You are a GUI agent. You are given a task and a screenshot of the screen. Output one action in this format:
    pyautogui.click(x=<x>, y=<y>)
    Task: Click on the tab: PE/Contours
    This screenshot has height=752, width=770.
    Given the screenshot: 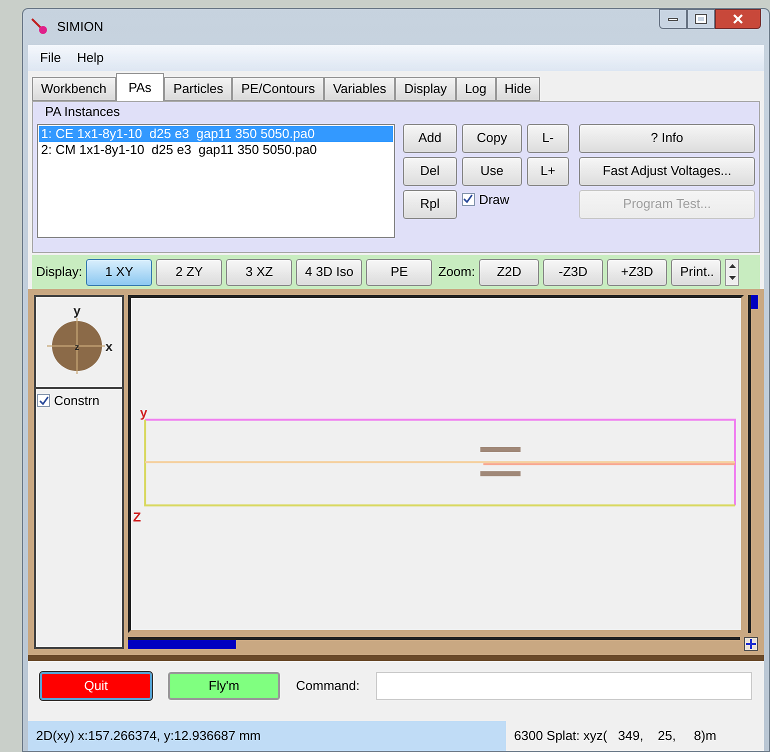 What is the action you would take?
    pyautogui.click(x=278, y=89)
    